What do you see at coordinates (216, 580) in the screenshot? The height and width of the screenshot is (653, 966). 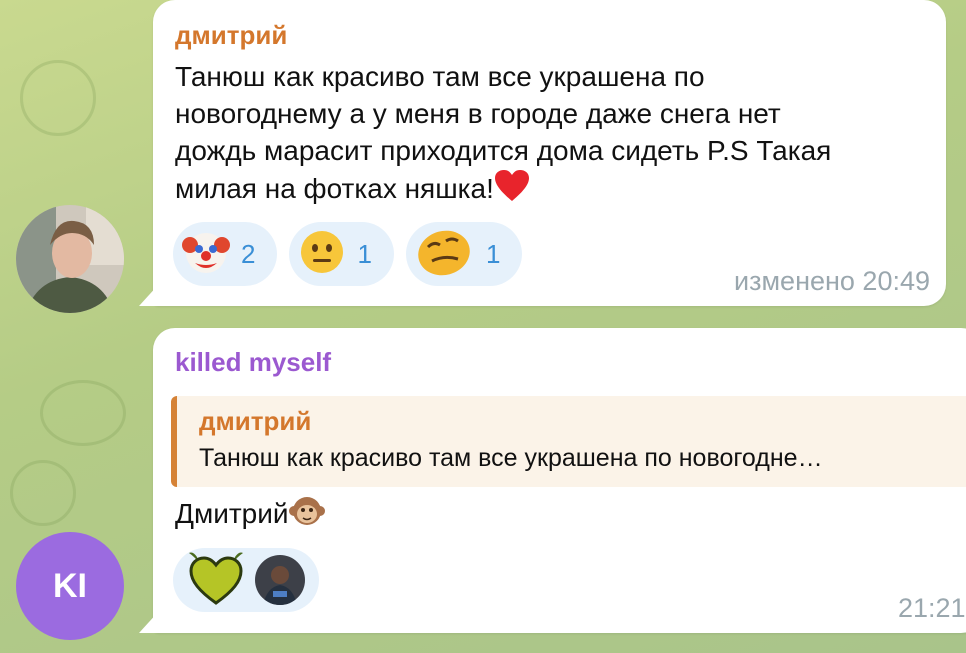 I see `green-heart-icon` at bounding box center [216, 580].